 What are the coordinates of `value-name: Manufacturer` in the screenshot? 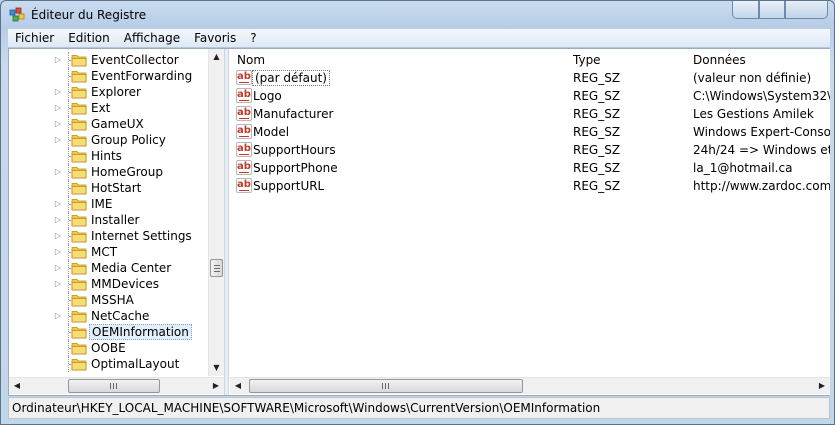 It's located at (293, 114).